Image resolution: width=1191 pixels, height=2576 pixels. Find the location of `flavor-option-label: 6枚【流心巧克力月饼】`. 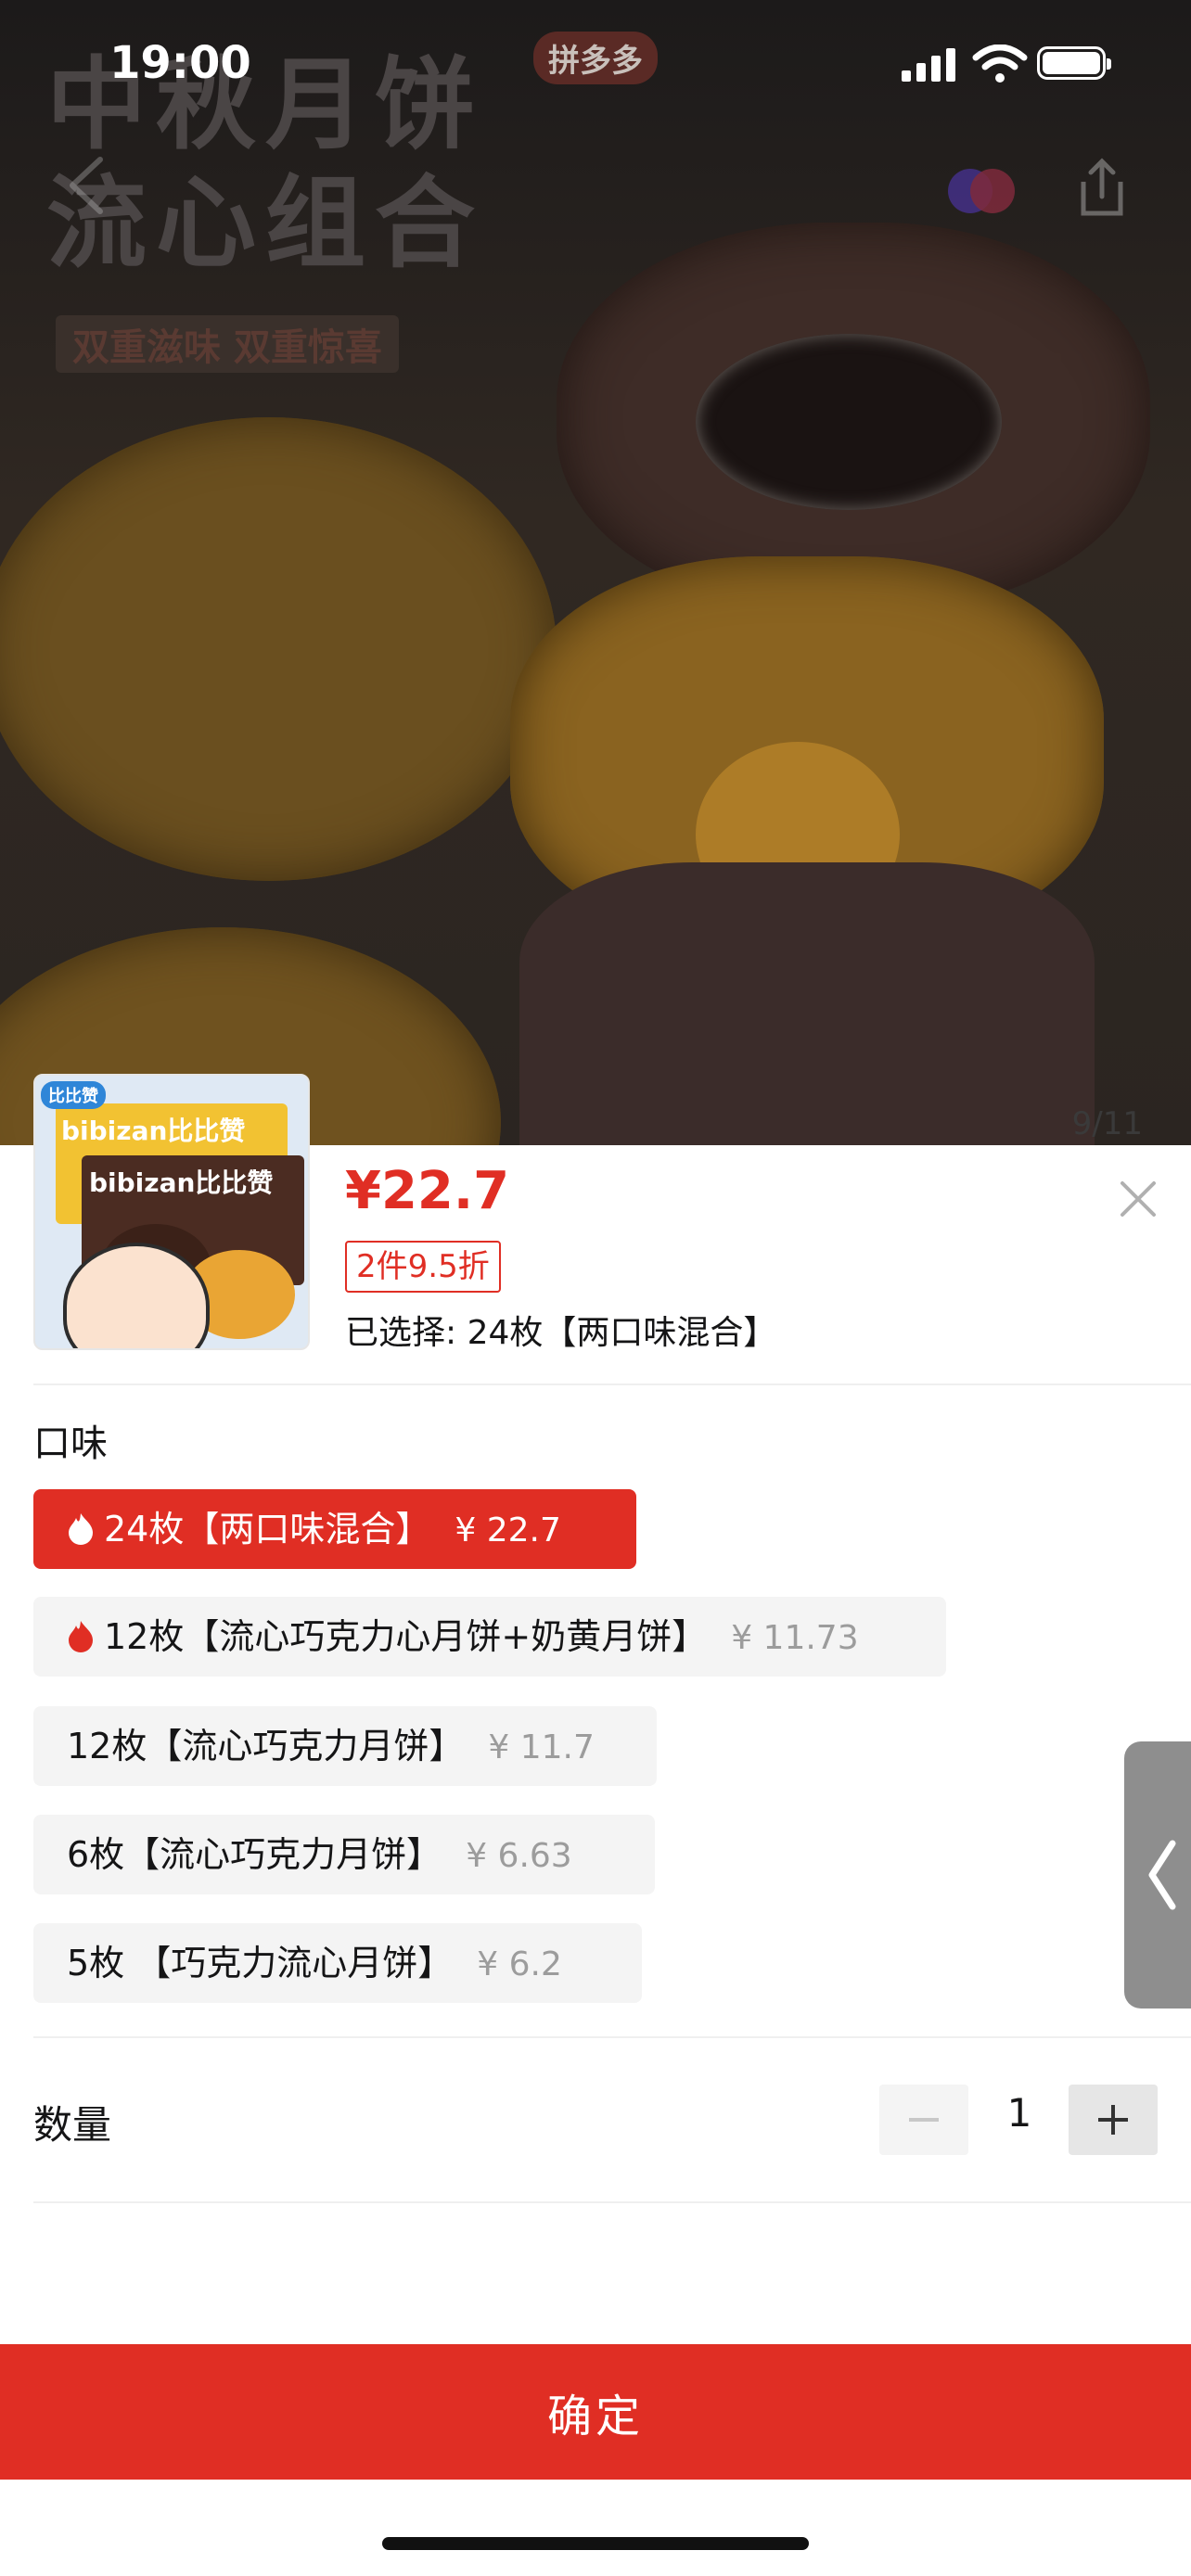

flavor-option-label: 6枚【流心巧克力月饼】 is located at coordinates (254, 1854).